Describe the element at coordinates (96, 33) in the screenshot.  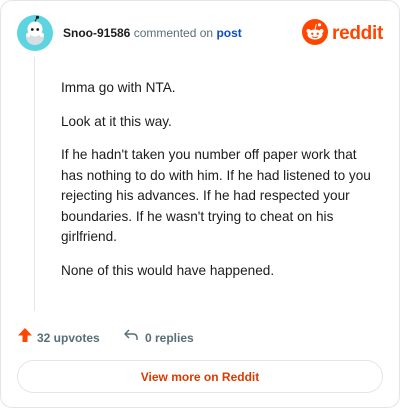
I see `username-link: Snoo-91586` at that location.